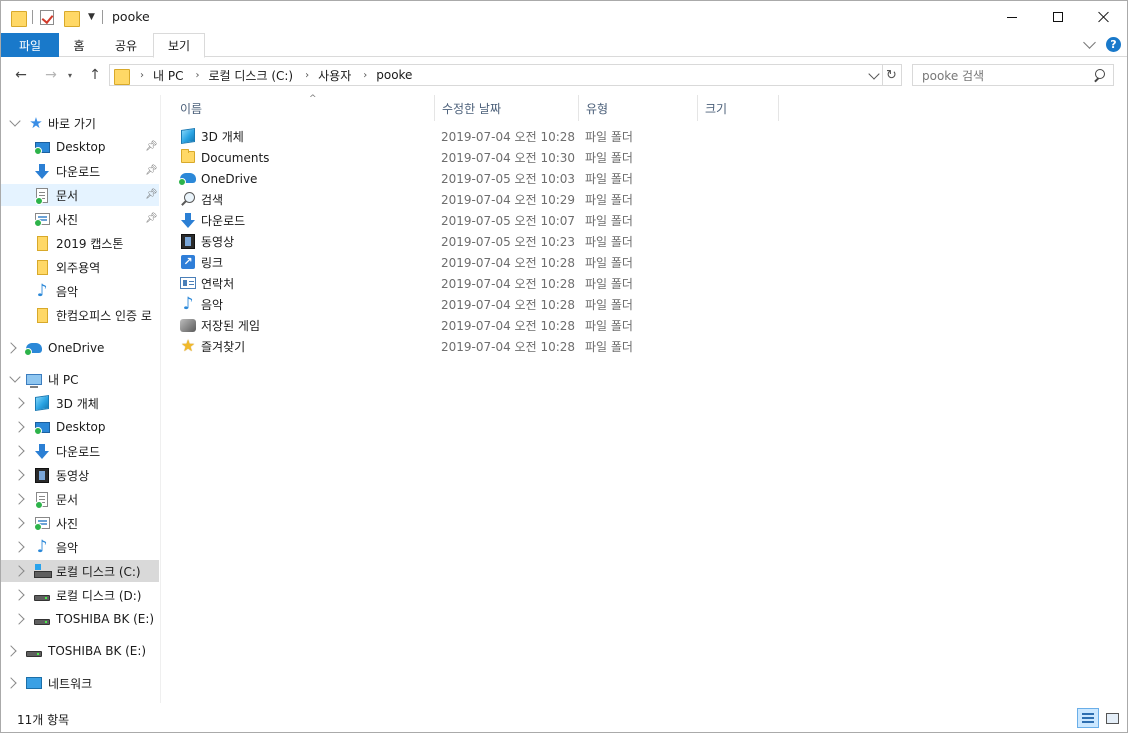 The image size is (1128, 733). Describe the element at coordinates (80, 571) in the screenshot. I see `sidebar-item-local-disk-c: 로컬 디스크 (C:)` at that location.